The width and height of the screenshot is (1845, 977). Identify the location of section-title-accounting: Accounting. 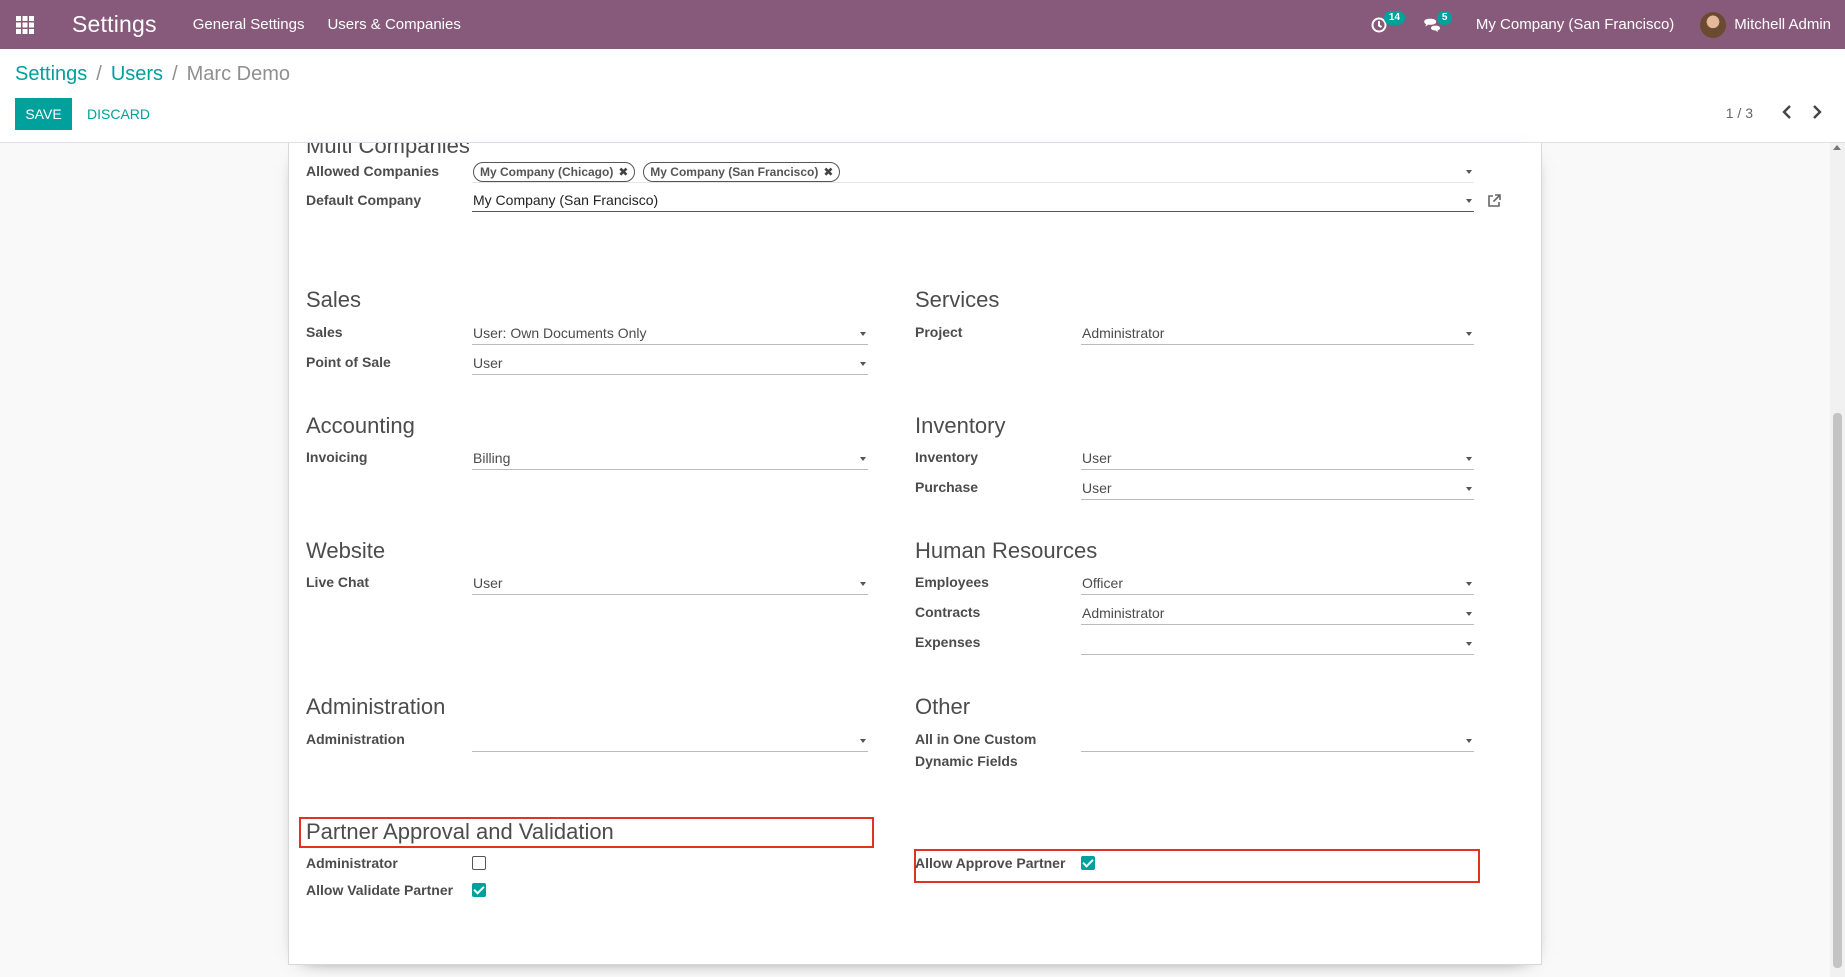
(360, 425).